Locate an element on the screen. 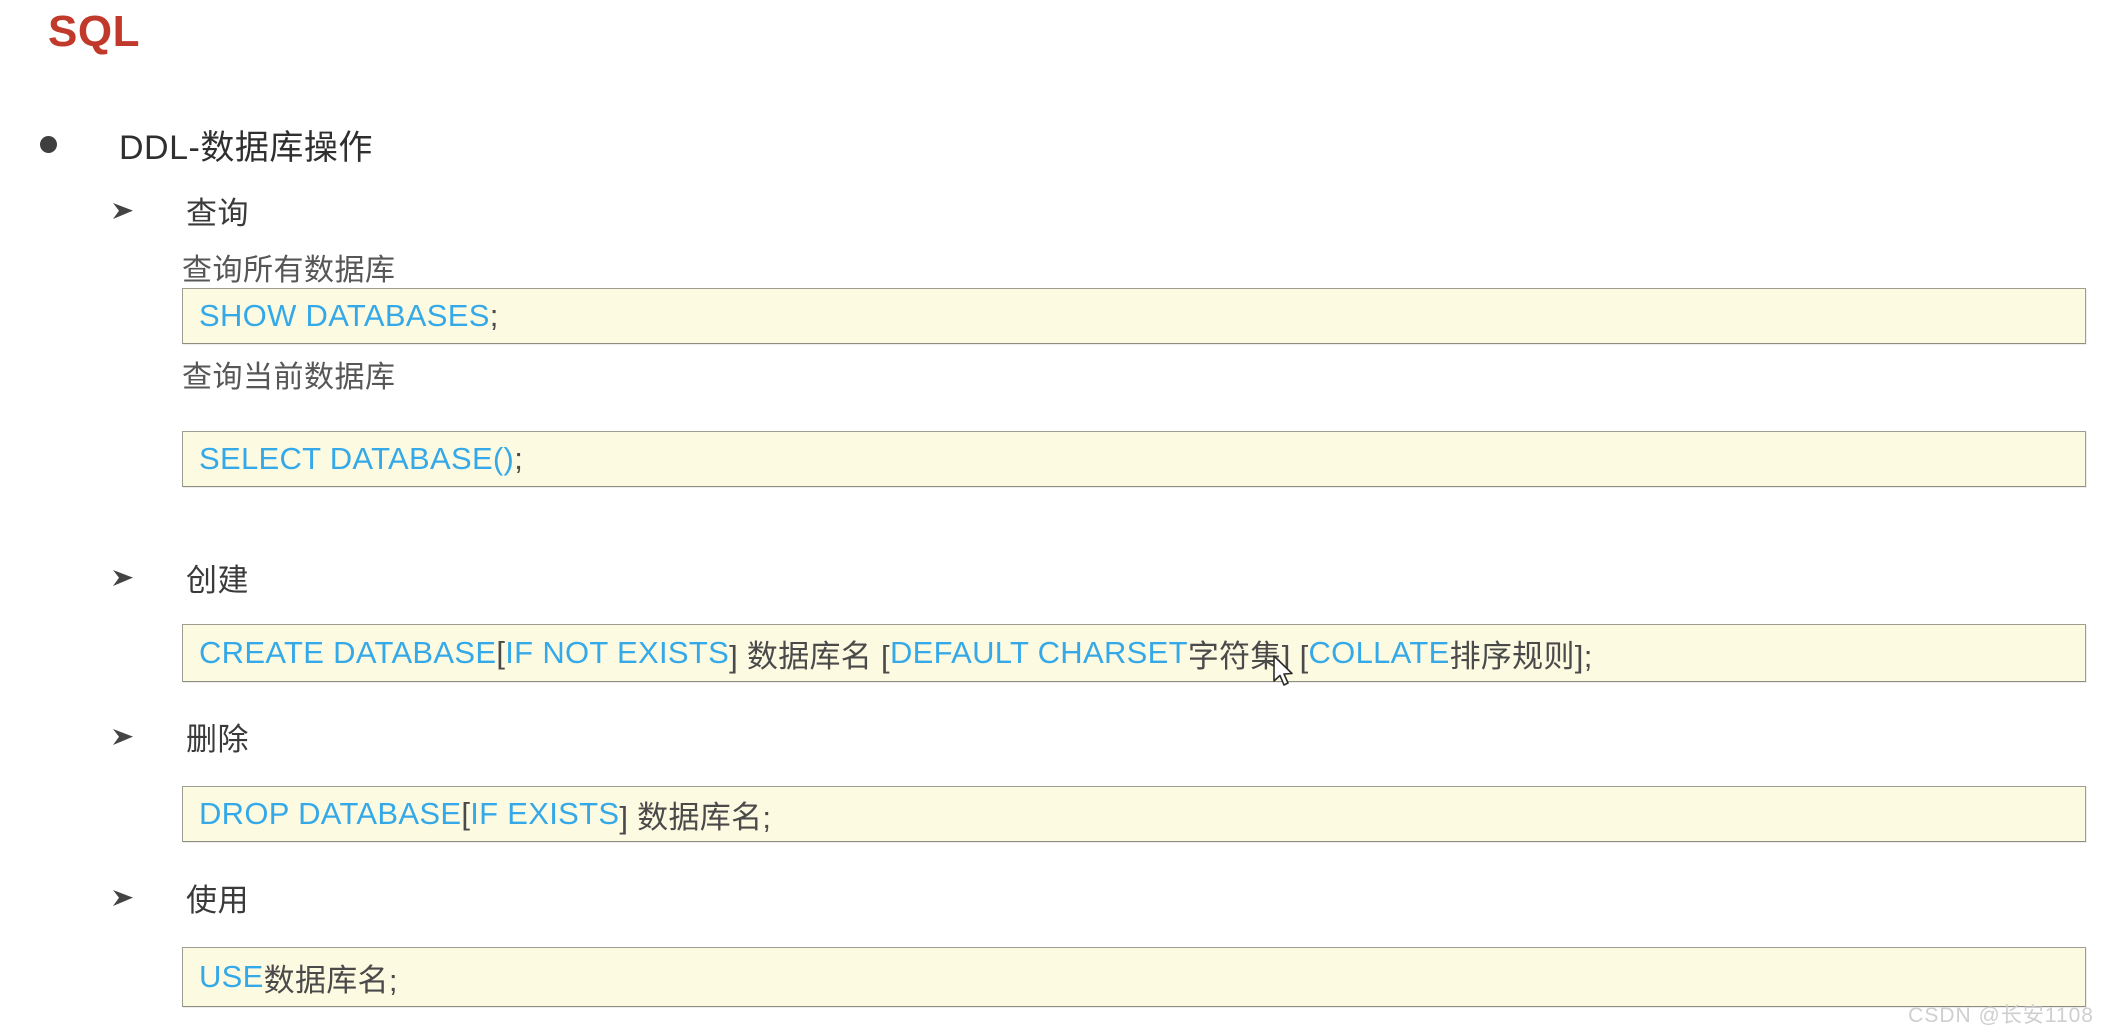  outline-item-ddl: DDL-数据库操作 is located at coordinates (206, 144).